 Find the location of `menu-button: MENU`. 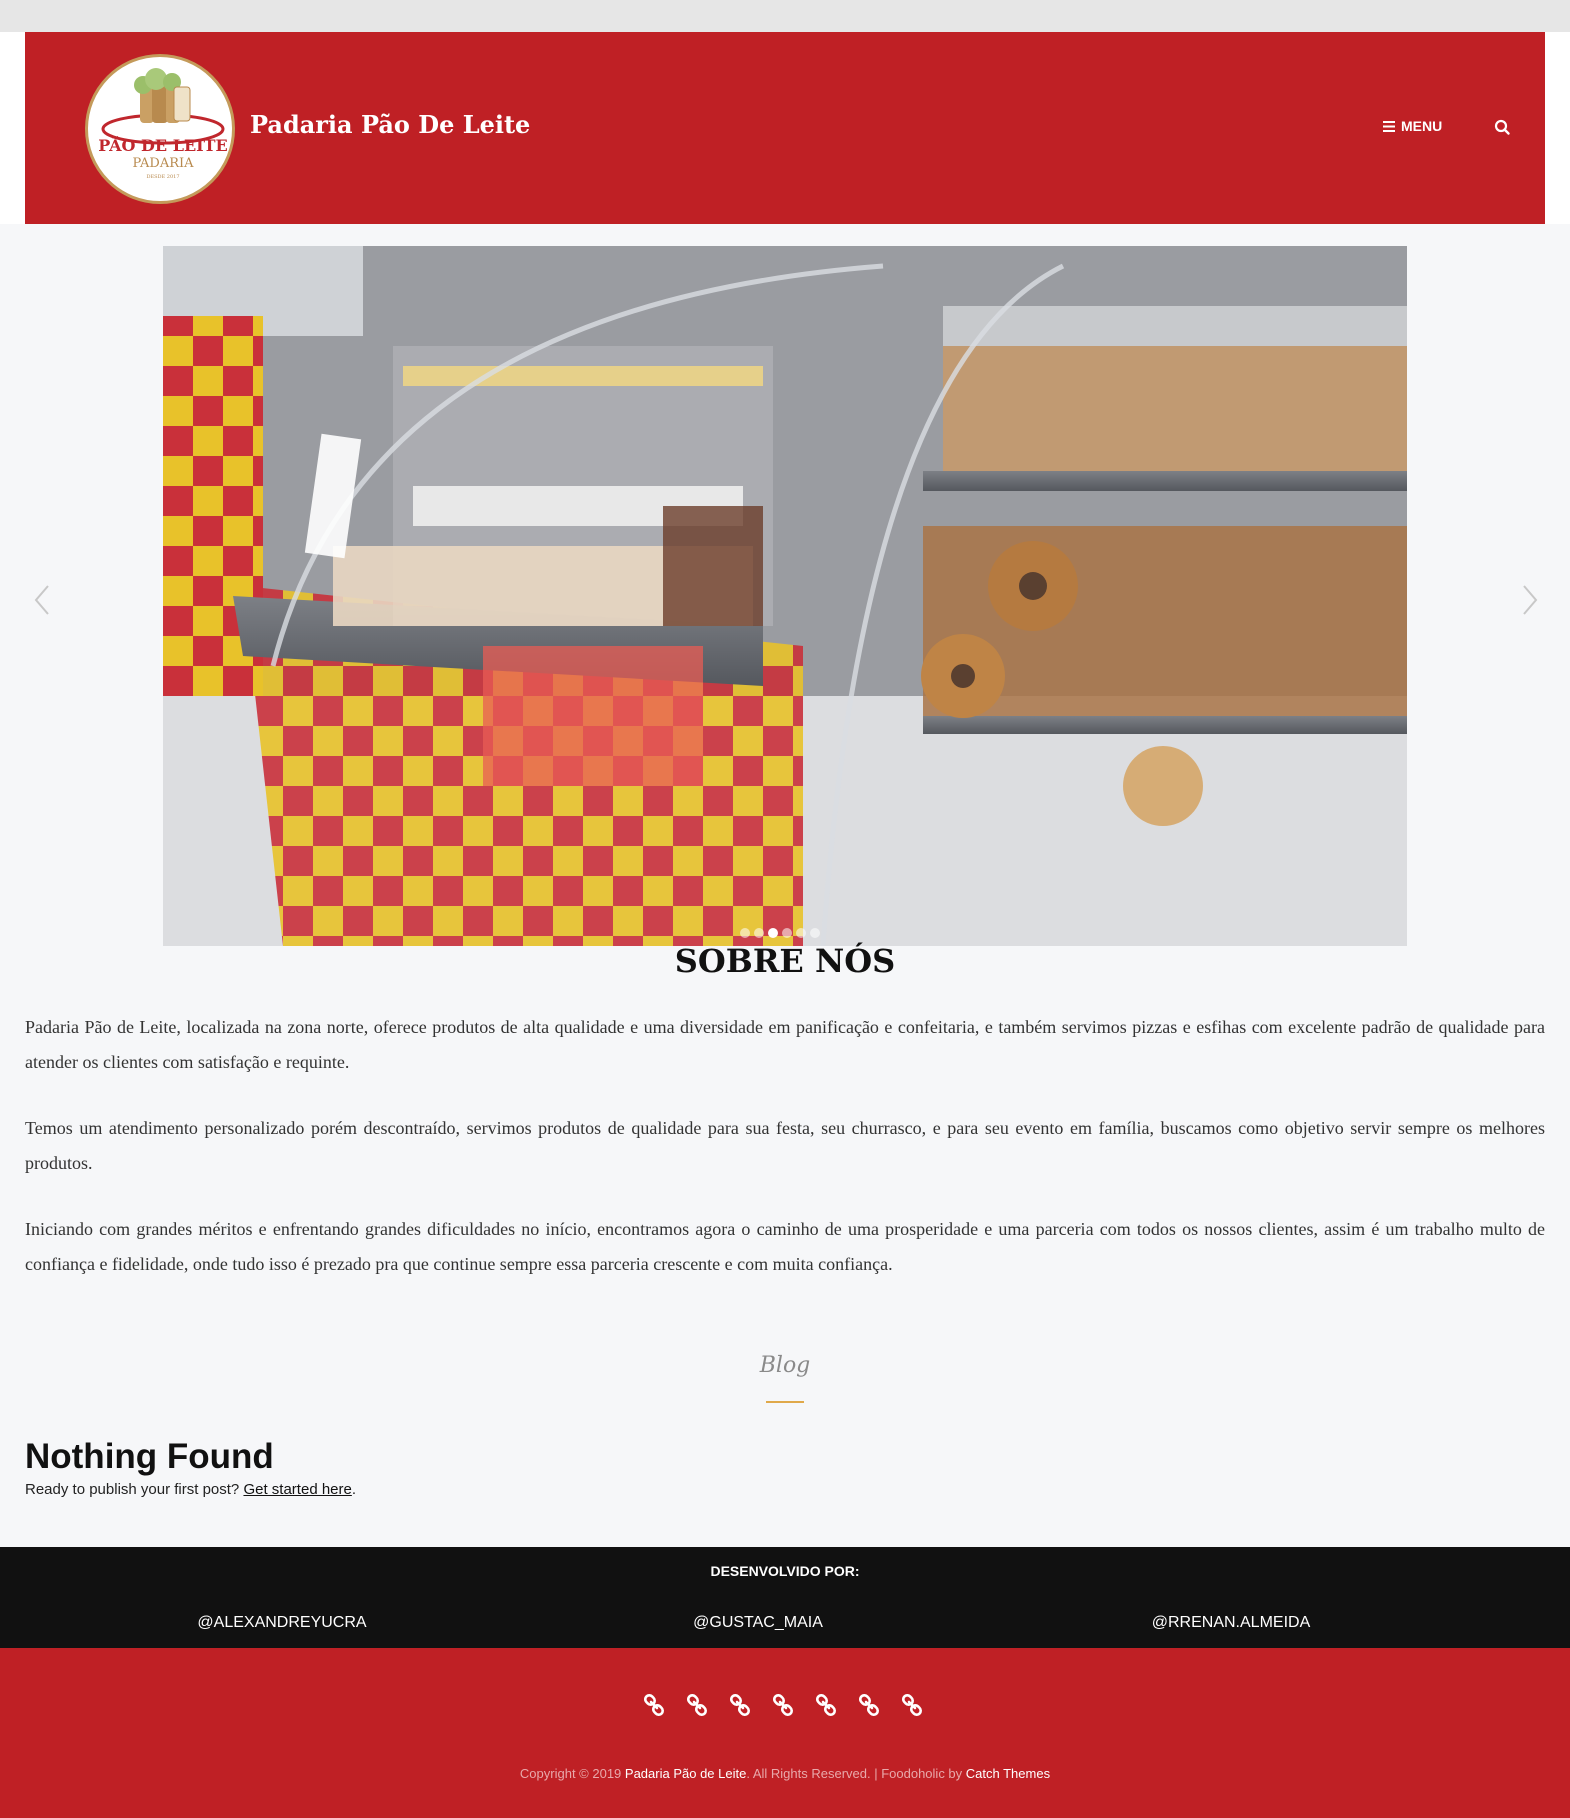

menu-button: MENU is located at coordinates (1412, 126).